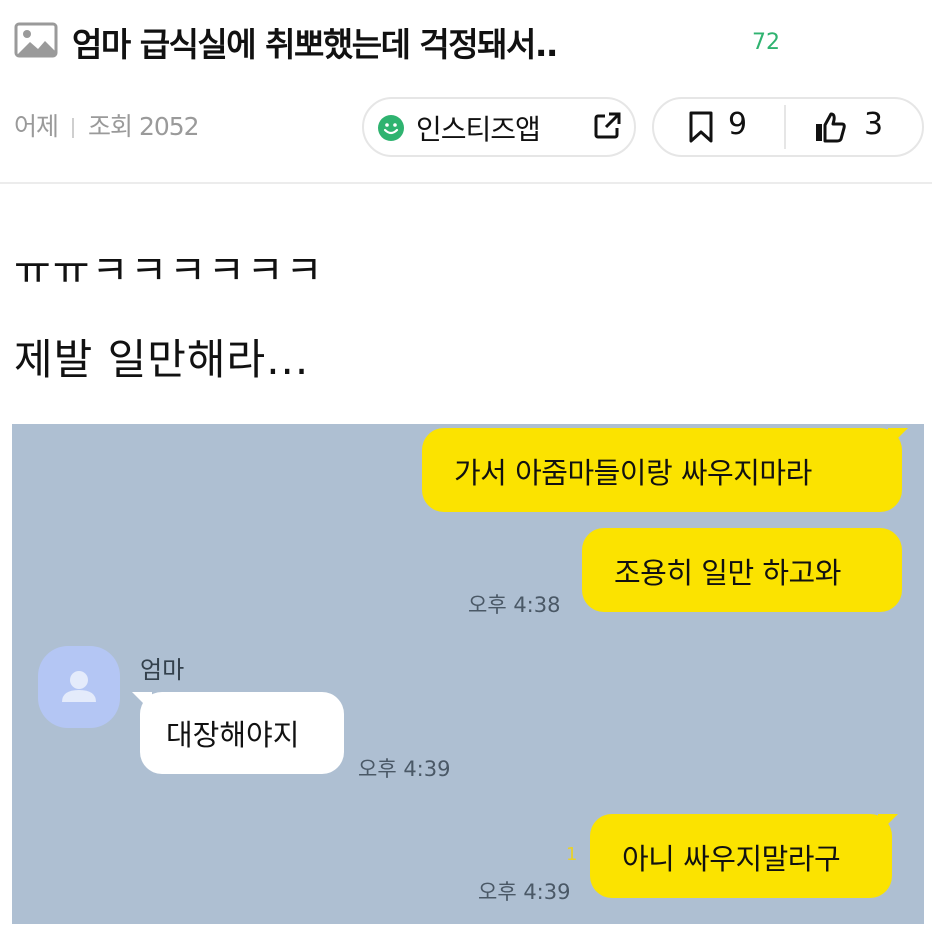 This screenshot has height=926, width=932. What do you see at coordinates (73, 128) in the screenshot?
I see `meta-divider` at bounding box center [73, 128].